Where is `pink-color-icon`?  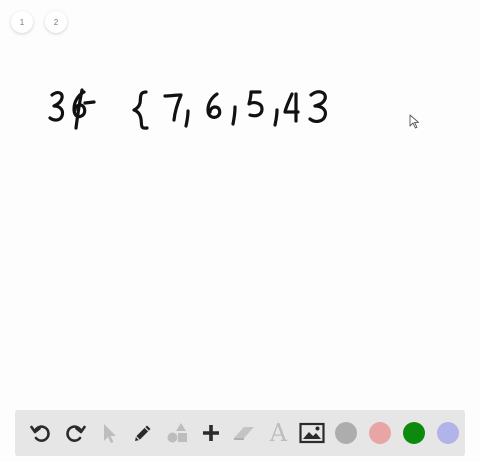
pink-color-icon is located at coordinates (380, 433).